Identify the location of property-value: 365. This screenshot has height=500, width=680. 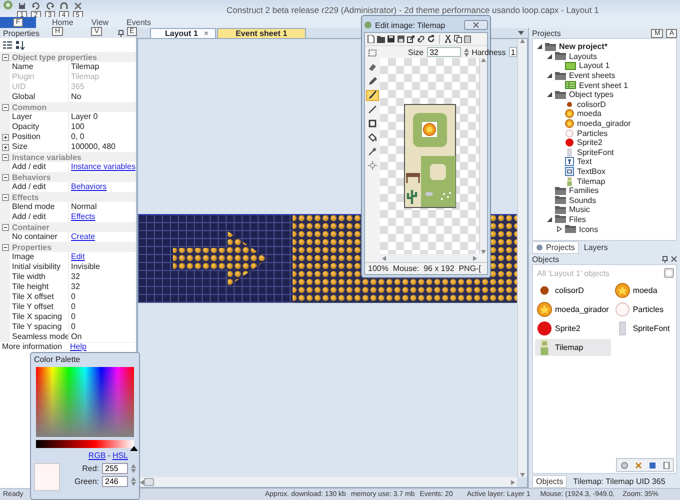
(102, 87).